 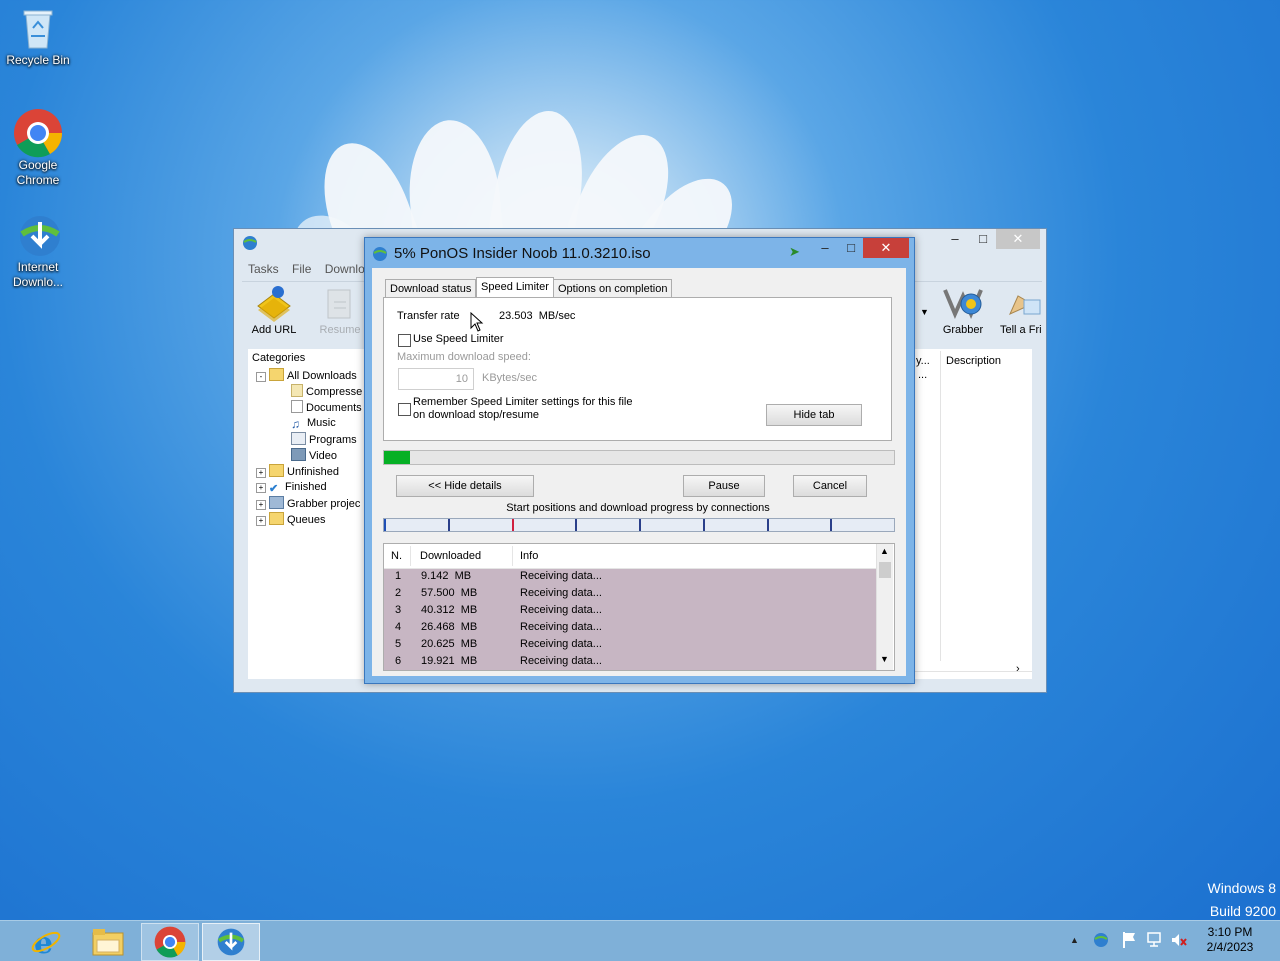 What do you see at coordinates (397, 457) in the screenshot?
I see `download-progress-fill` at bounding box center [397, 457].